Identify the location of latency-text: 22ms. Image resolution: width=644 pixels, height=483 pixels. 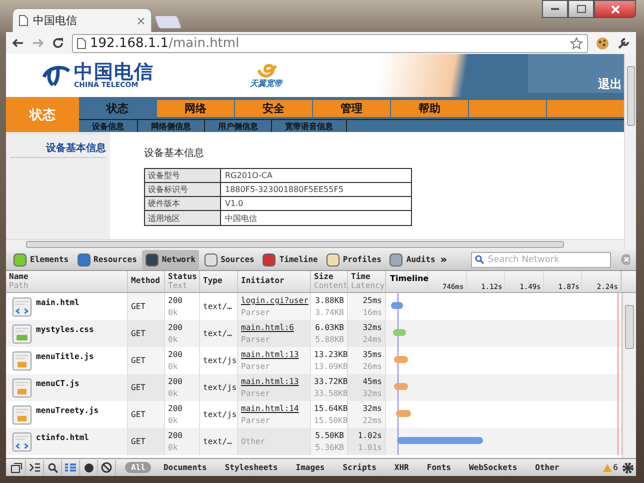
(372, 420).